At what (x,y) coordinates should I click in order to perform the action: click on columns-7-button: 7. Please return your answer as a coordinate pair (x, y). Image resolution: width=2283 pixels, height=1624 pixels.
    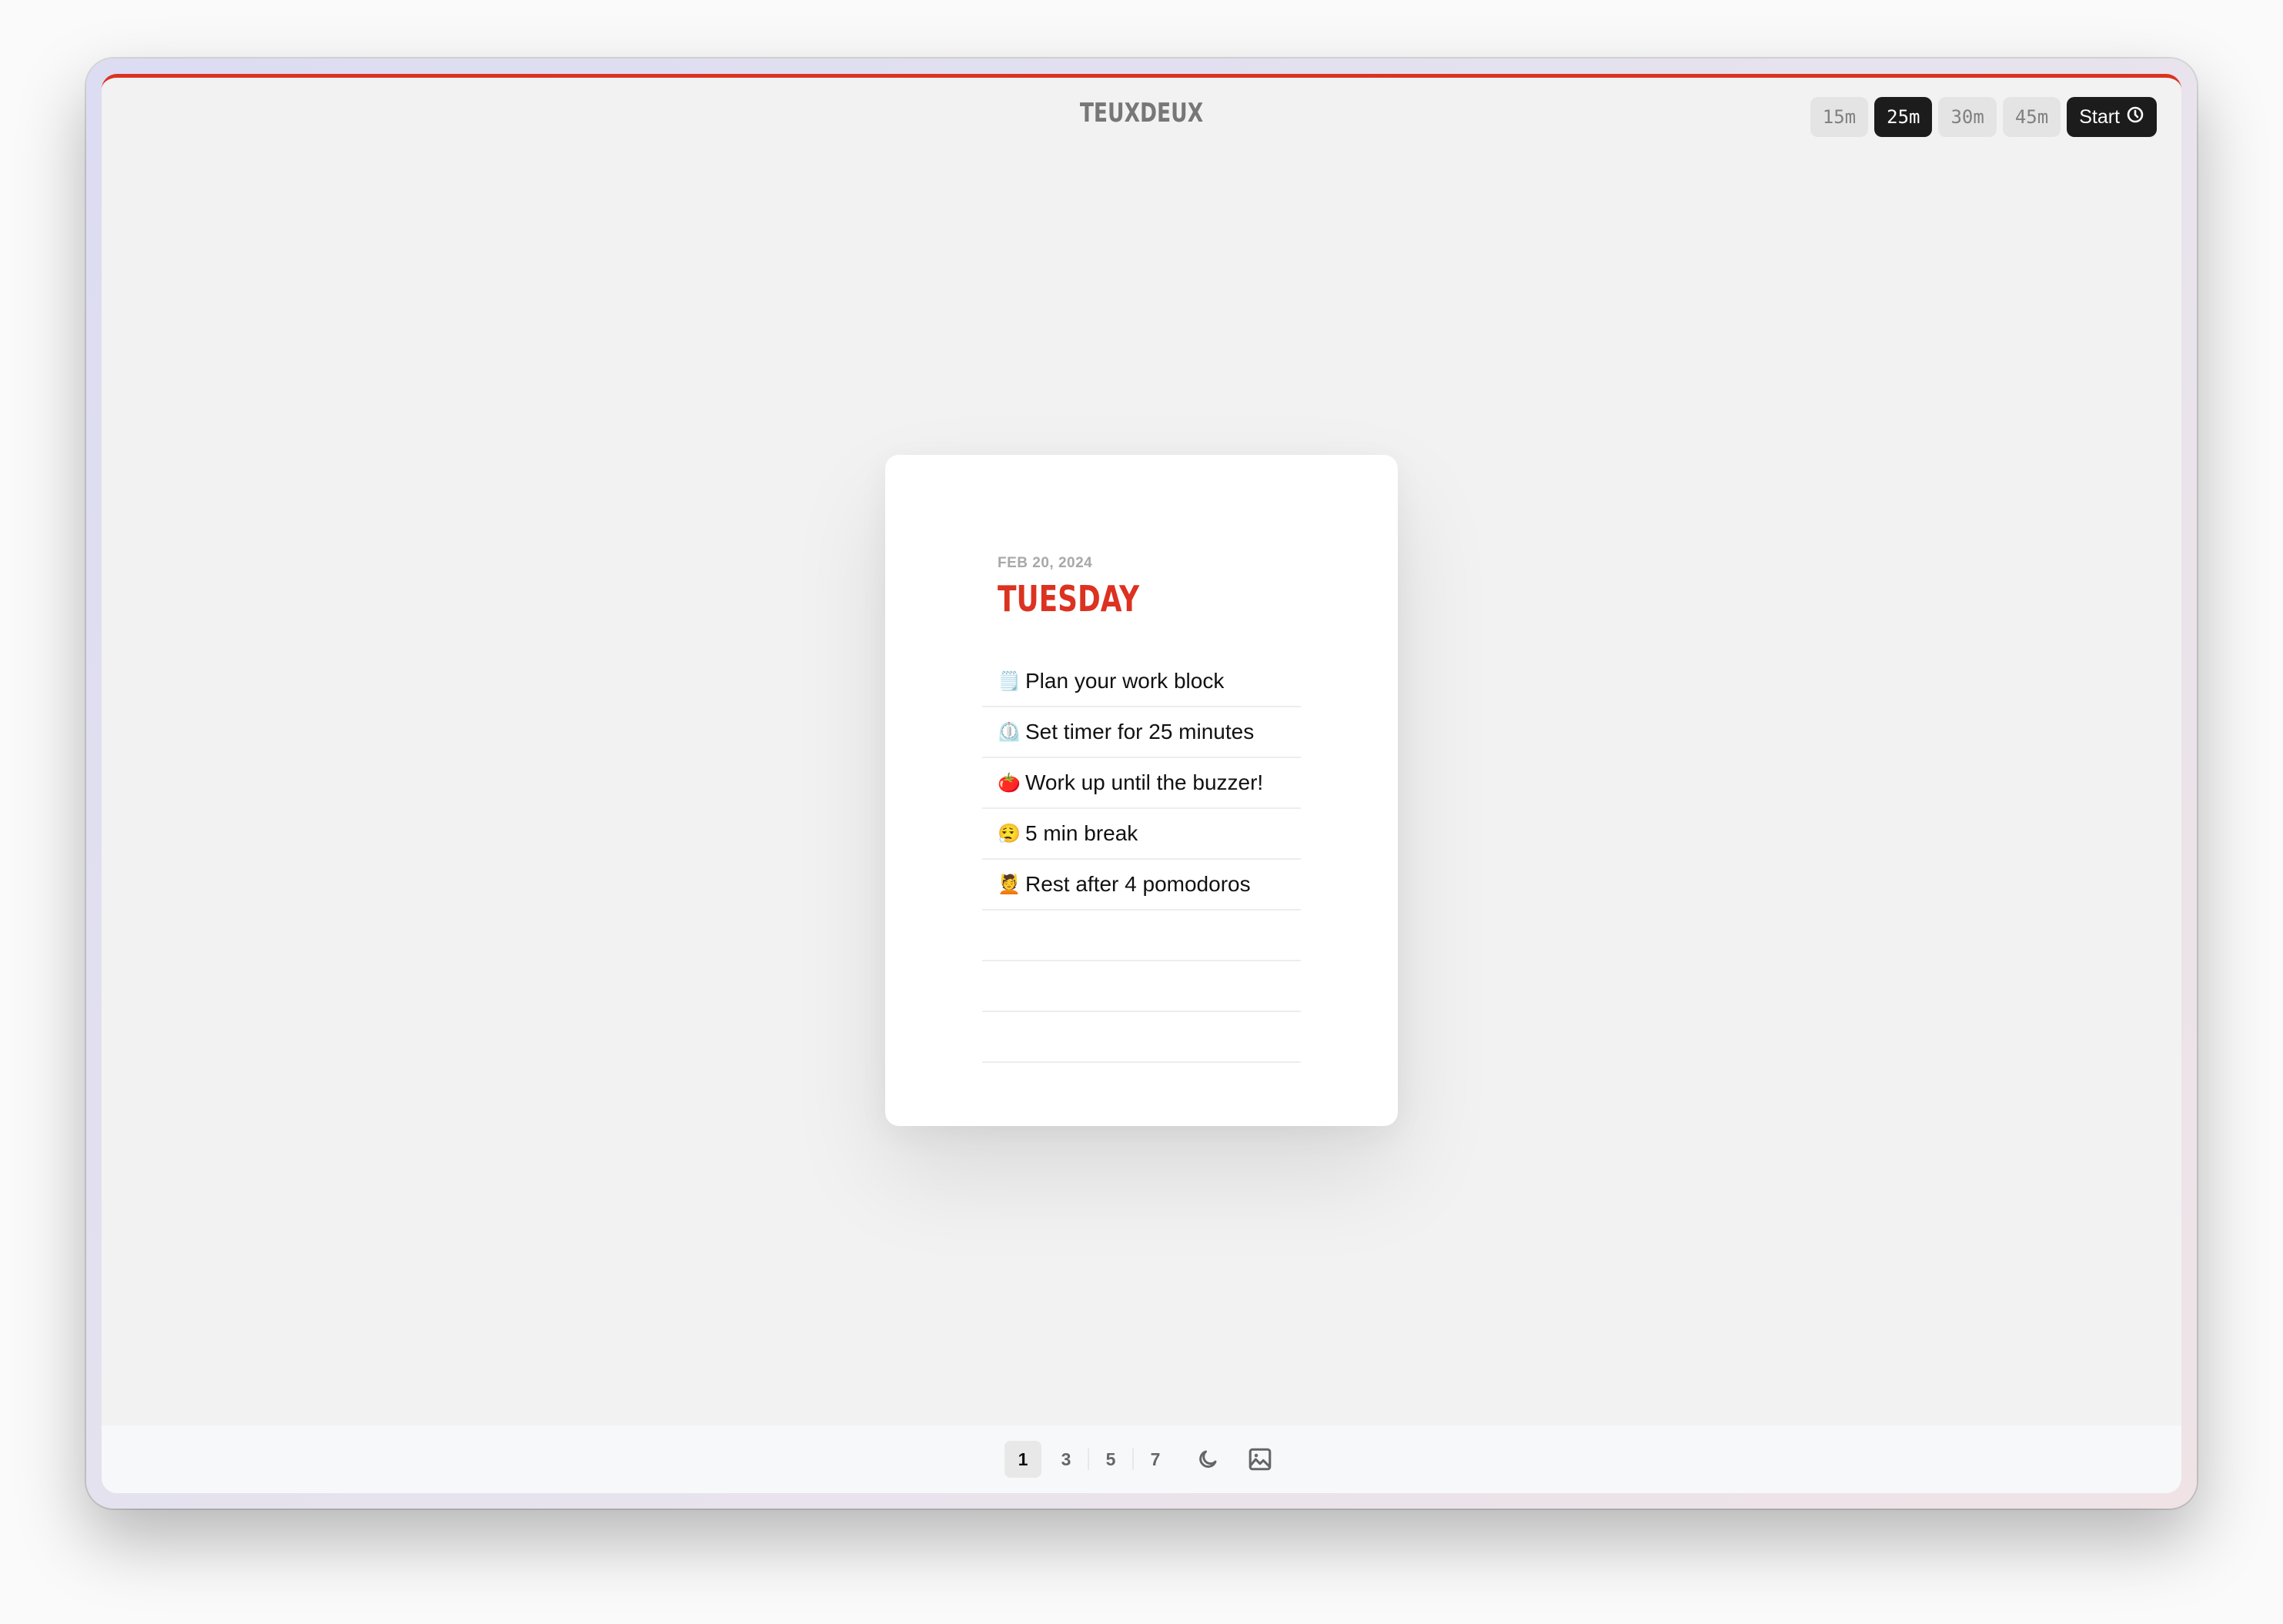
    Looking at the image, I should click on (1155, 1459).